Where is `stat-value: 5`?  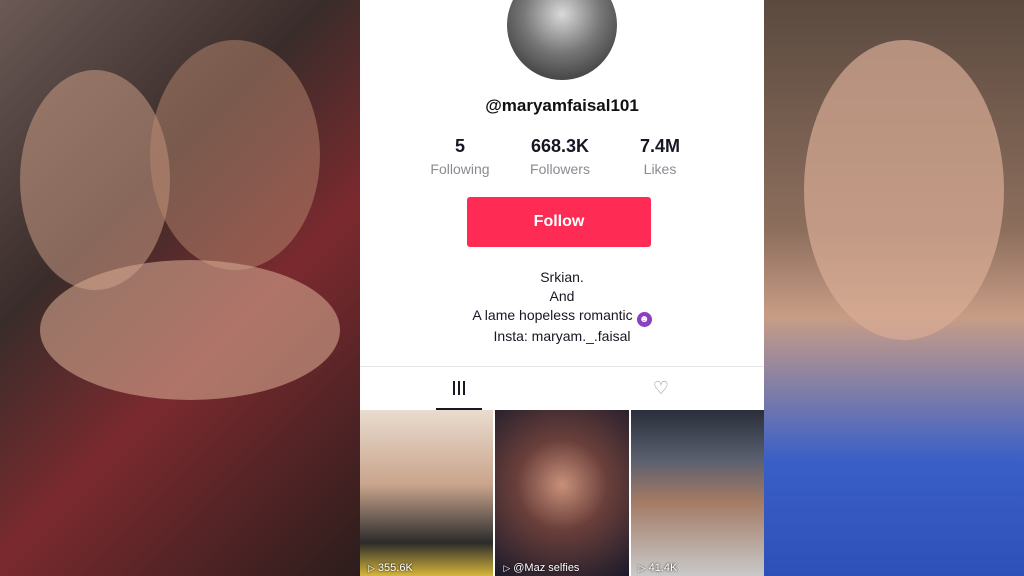
stat-value: 5 is located at coordinates (459, 146).